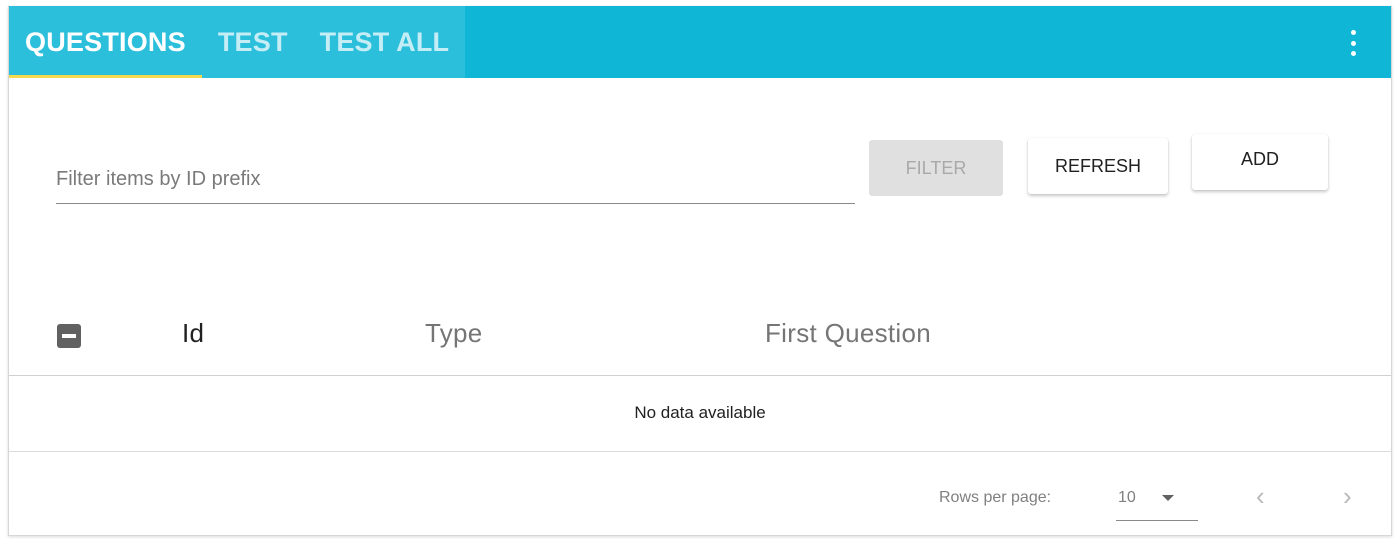  Describe the element at coordinates (700, 337) in the screenshot. I see `table-header: Id Type First Question` at that location.